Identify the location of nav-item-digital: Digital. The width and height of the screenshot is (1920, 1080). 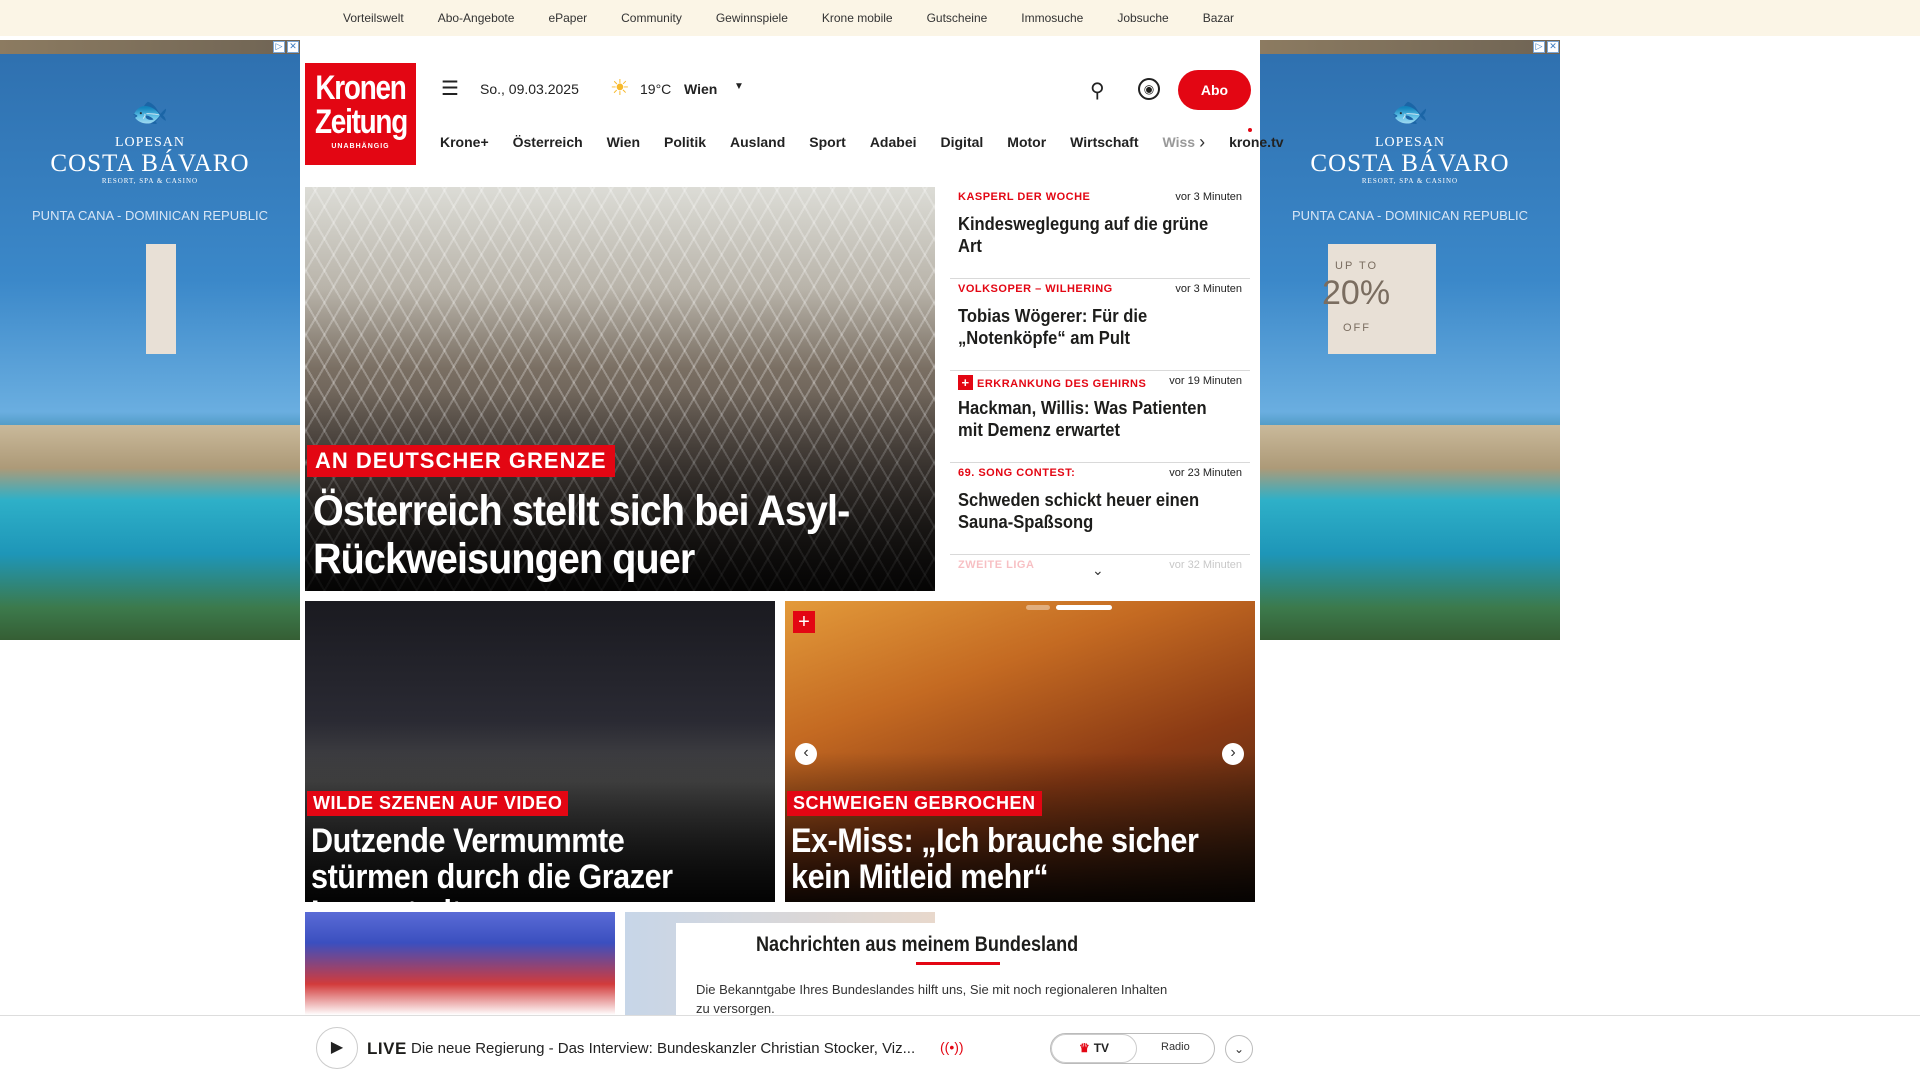
(962, 142).